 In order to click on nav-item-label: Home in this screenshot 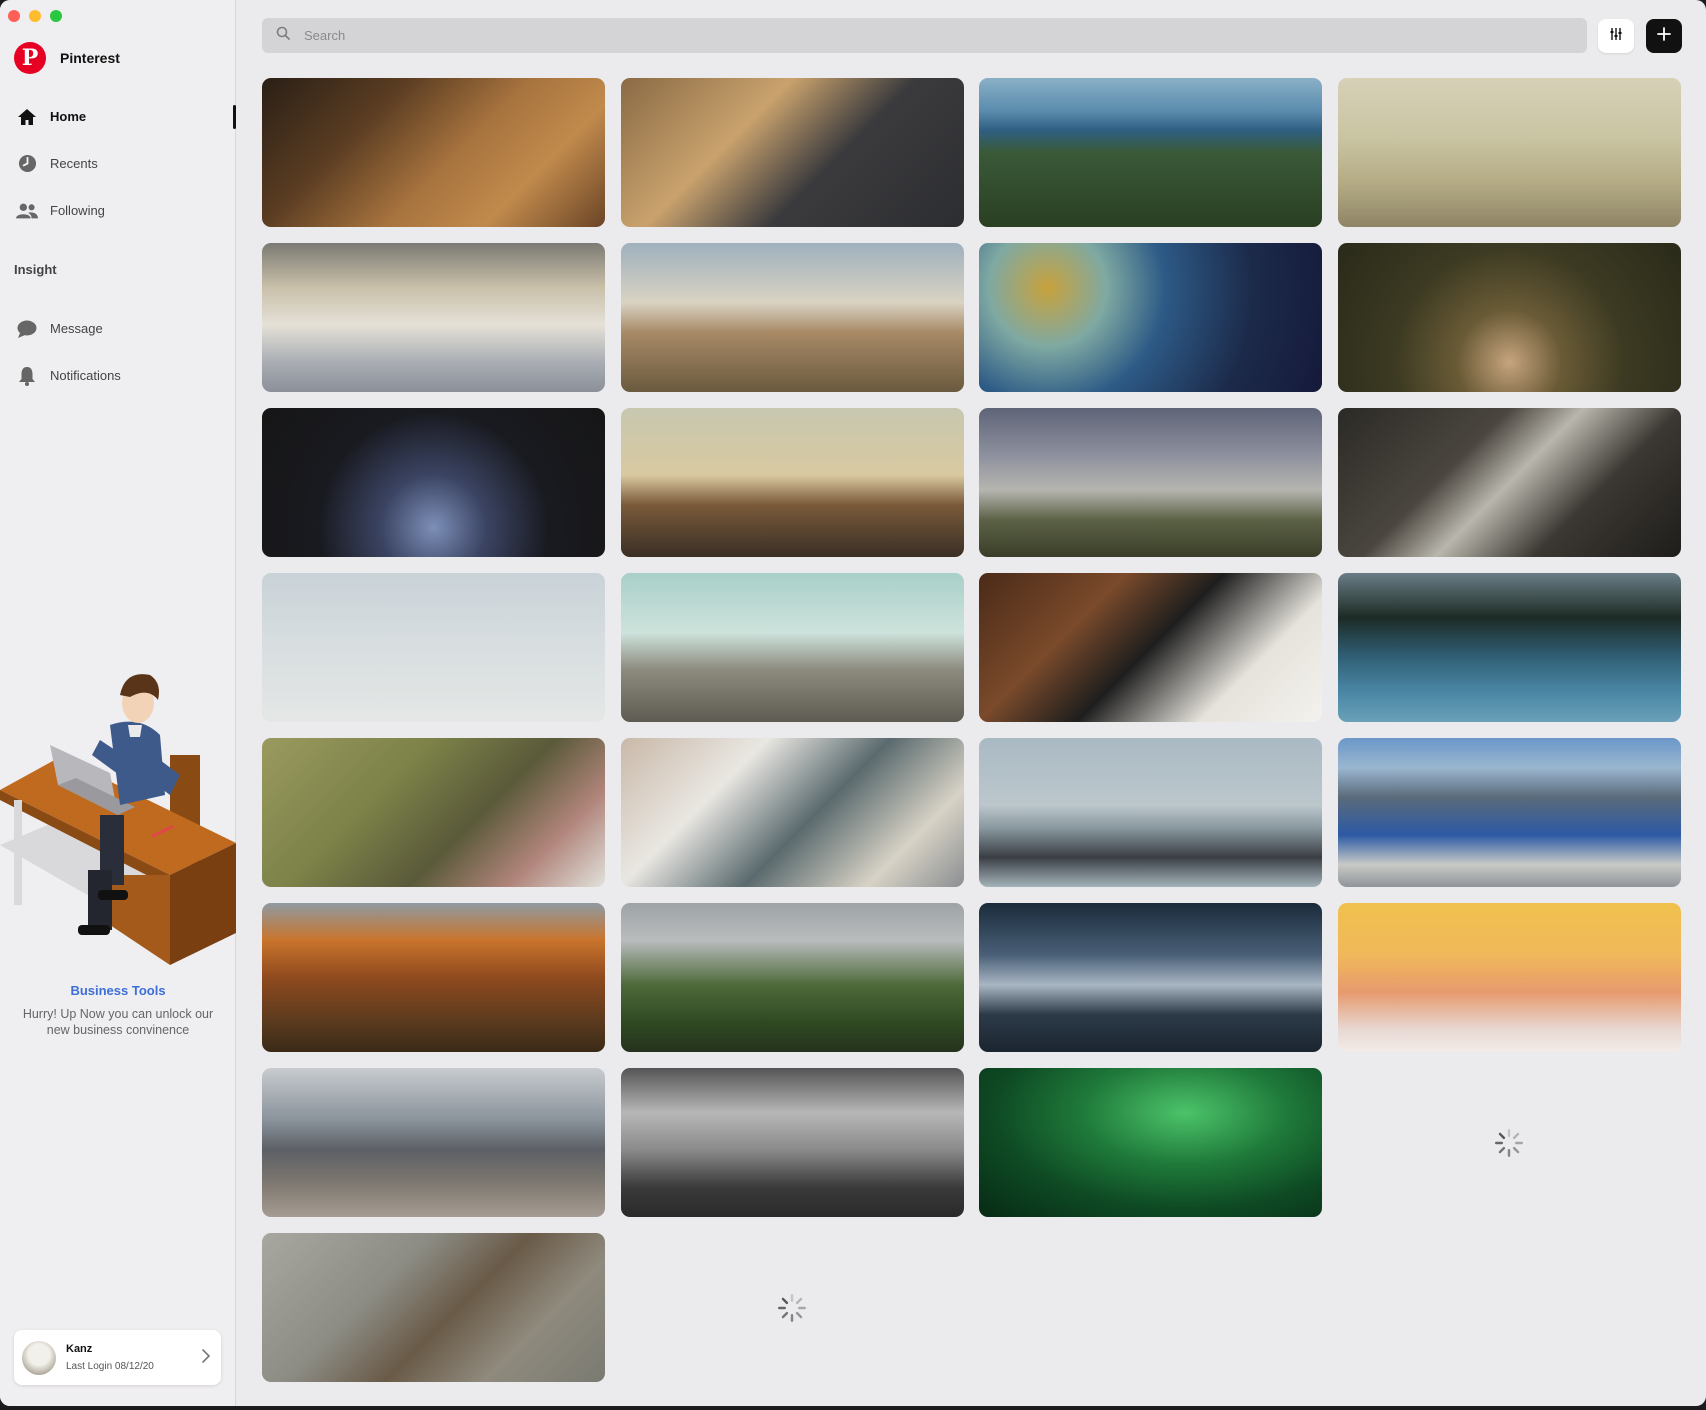, I will do `click(68, 116)`.